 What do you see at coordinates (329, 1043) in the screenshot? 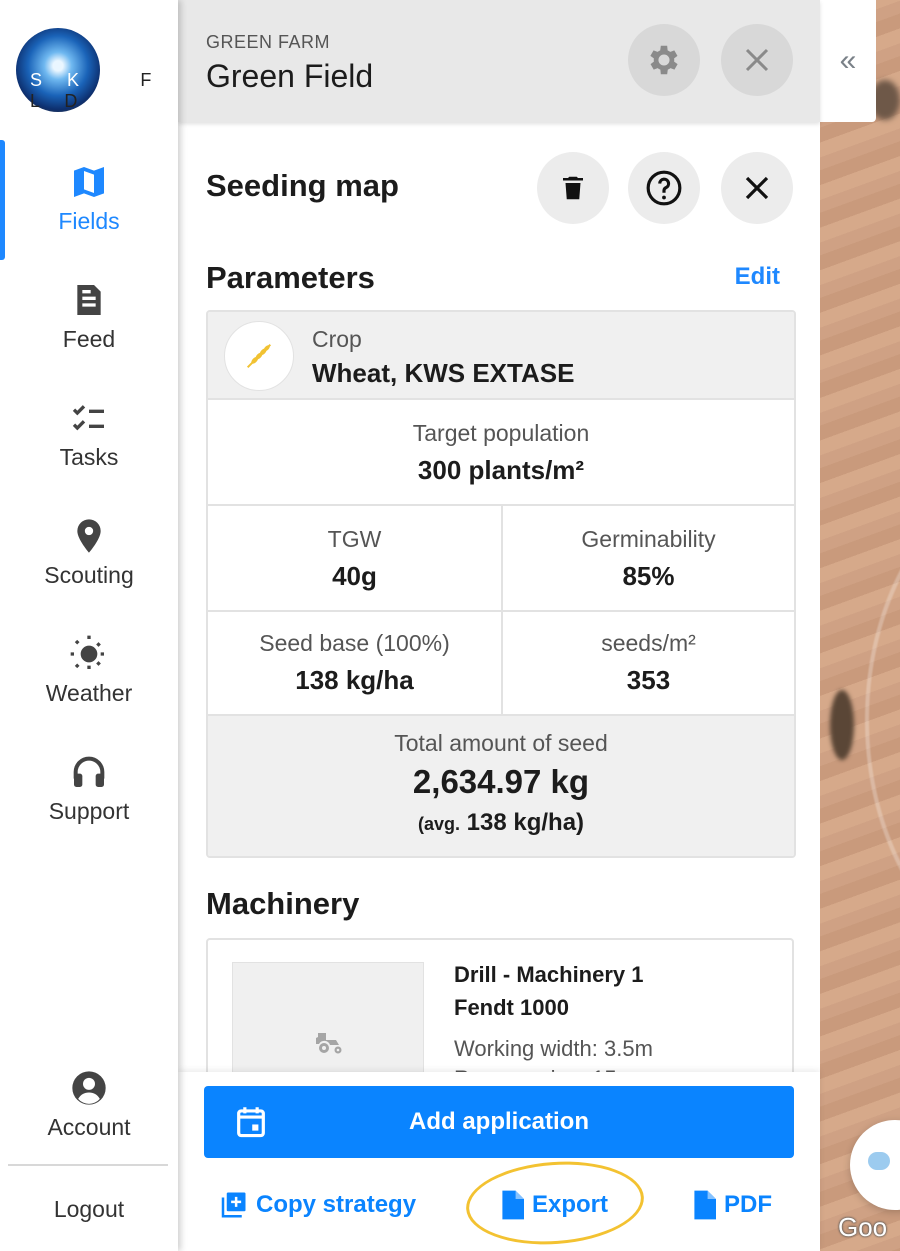
I see `tractor-icon` at bounding box center [329, 1043].